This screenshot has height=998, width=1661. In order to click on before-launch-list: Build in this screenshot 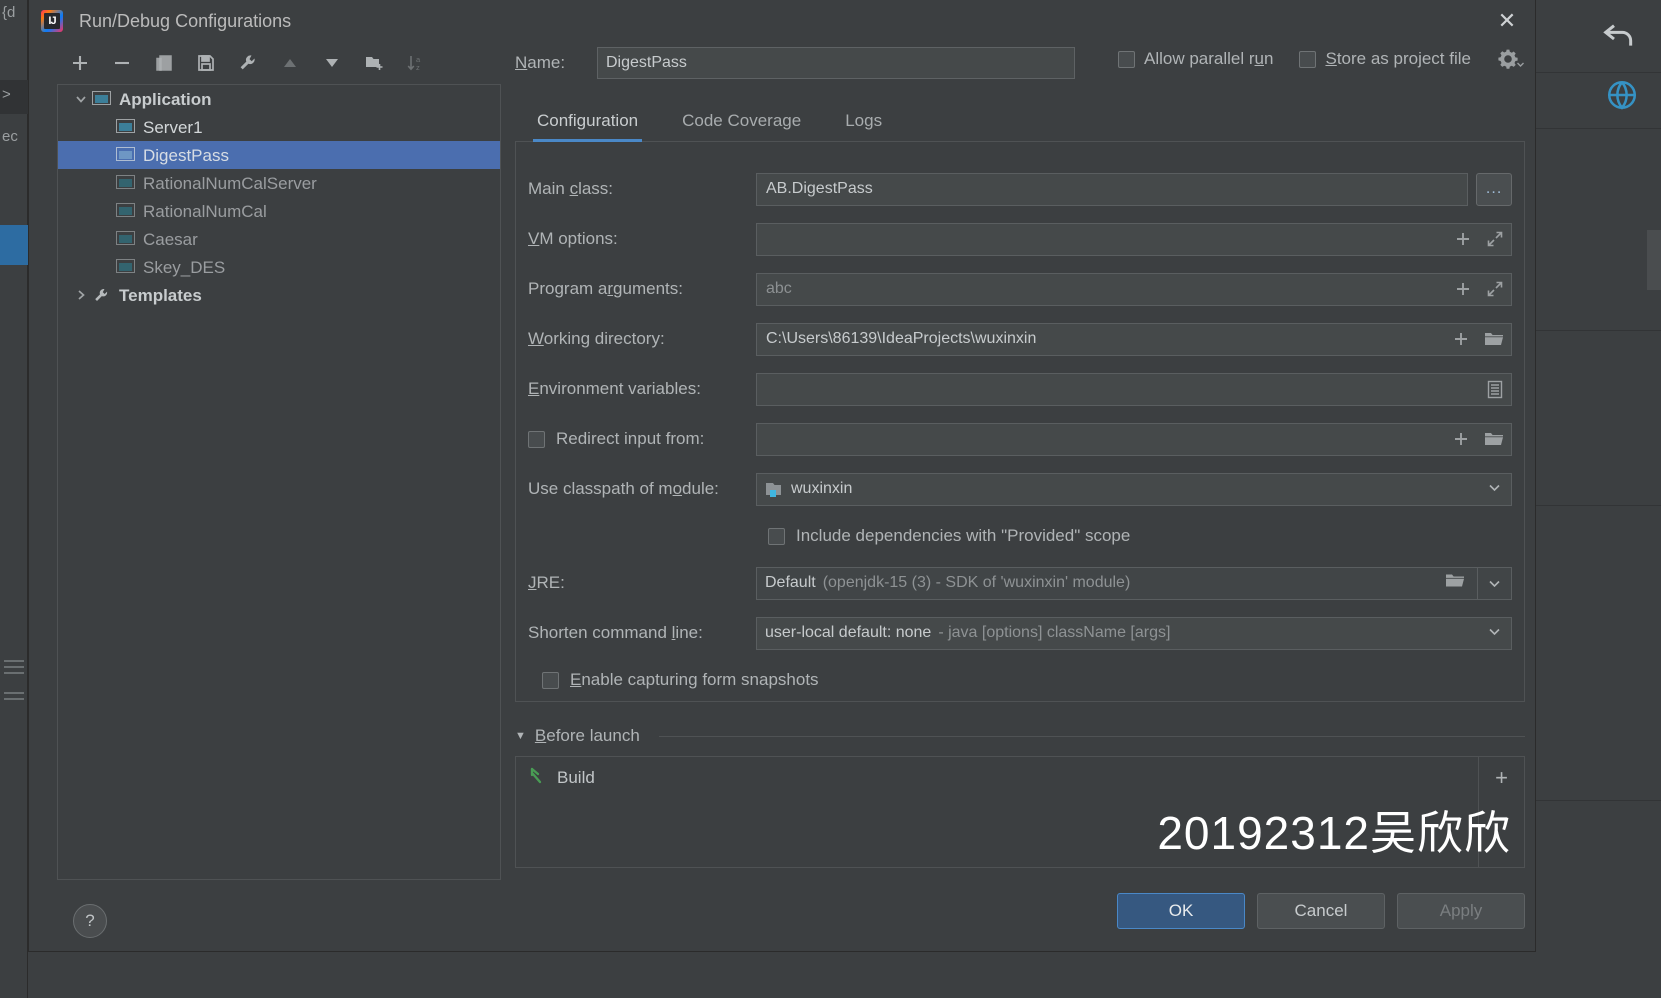, I will do `click(997, 812)`.